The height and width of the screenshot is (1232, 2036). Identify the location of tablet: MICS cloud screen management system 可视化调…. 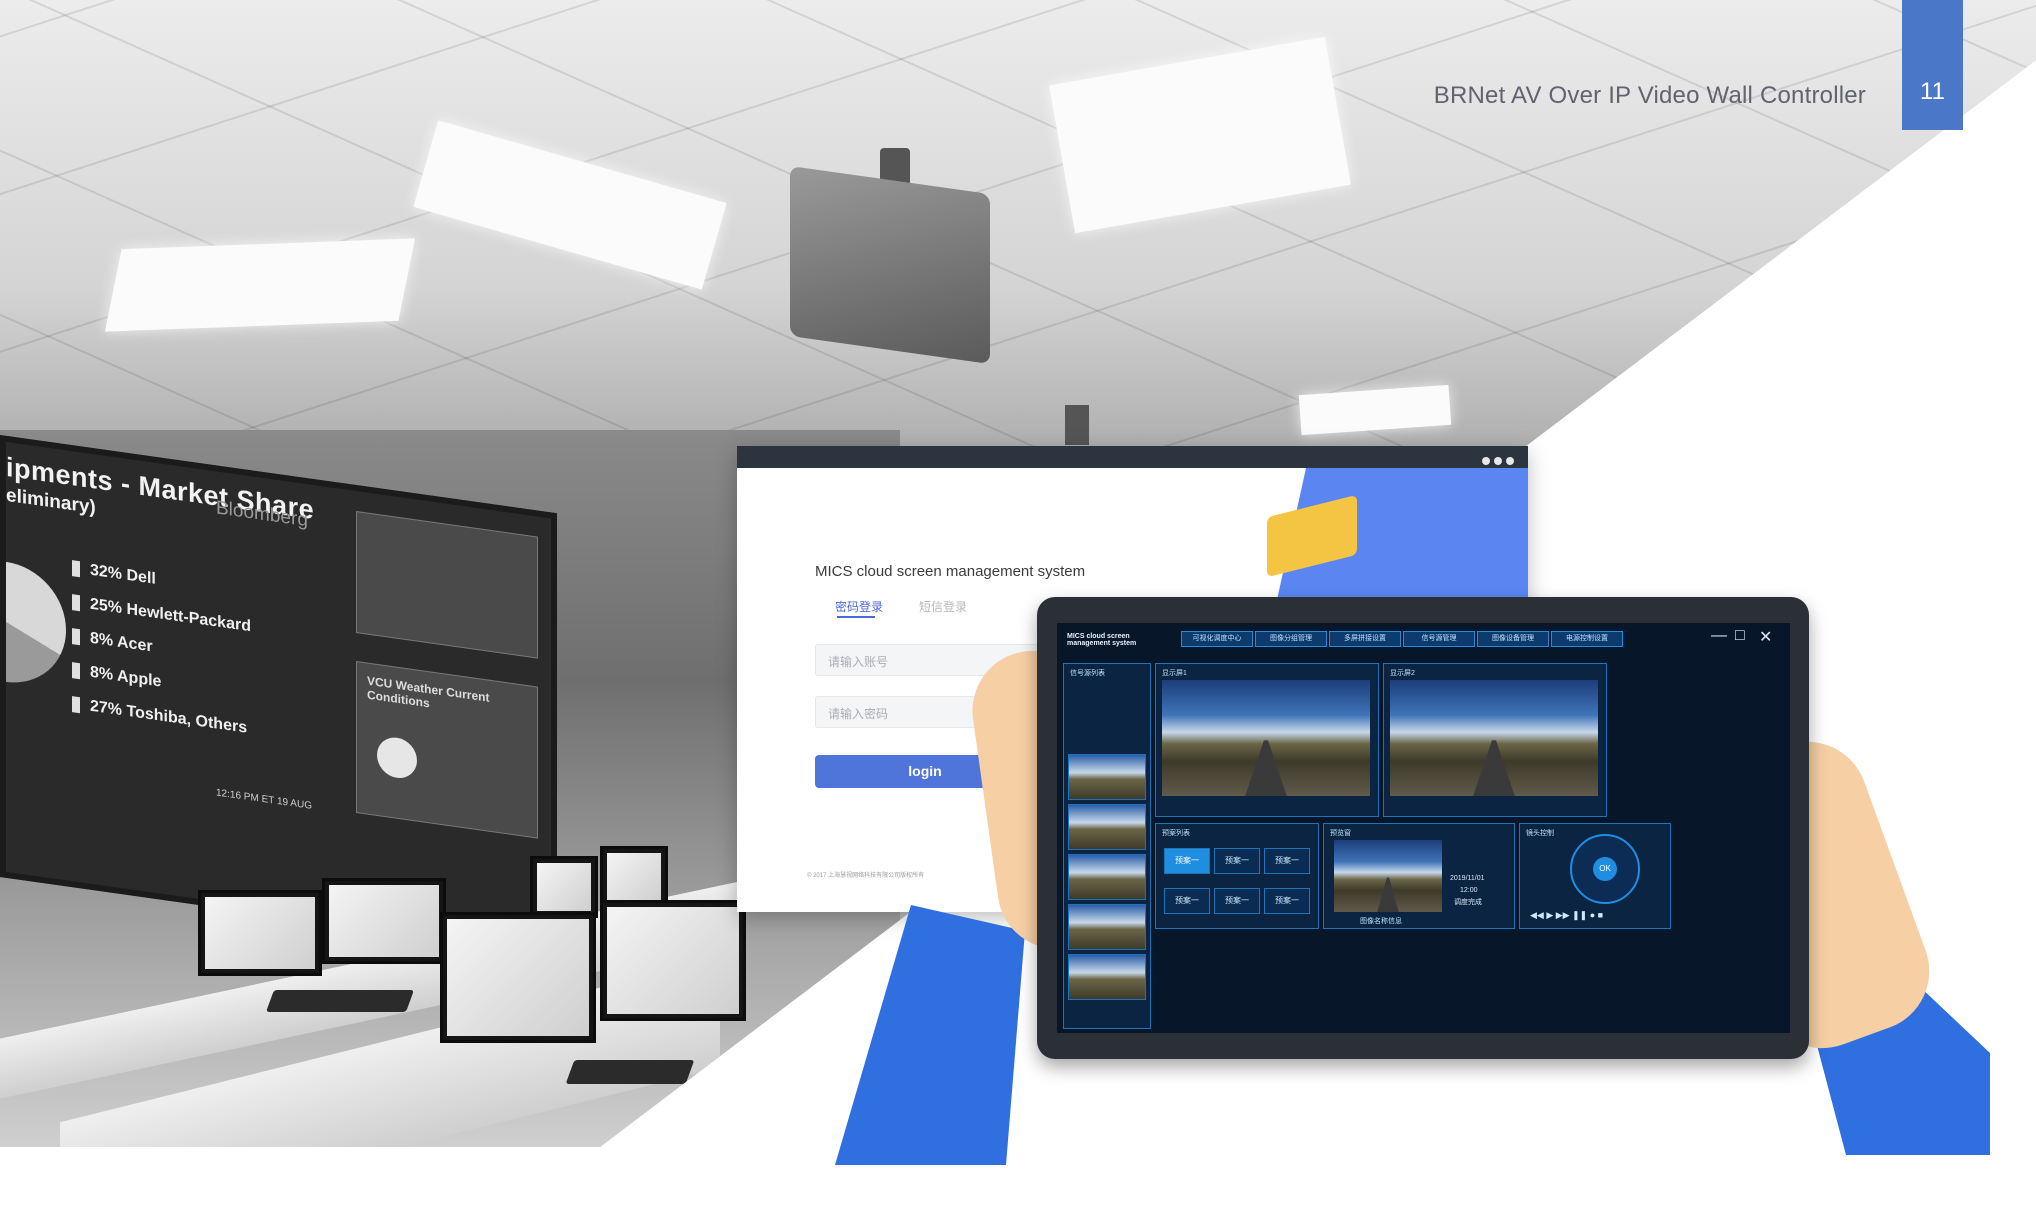
(1423, 828).